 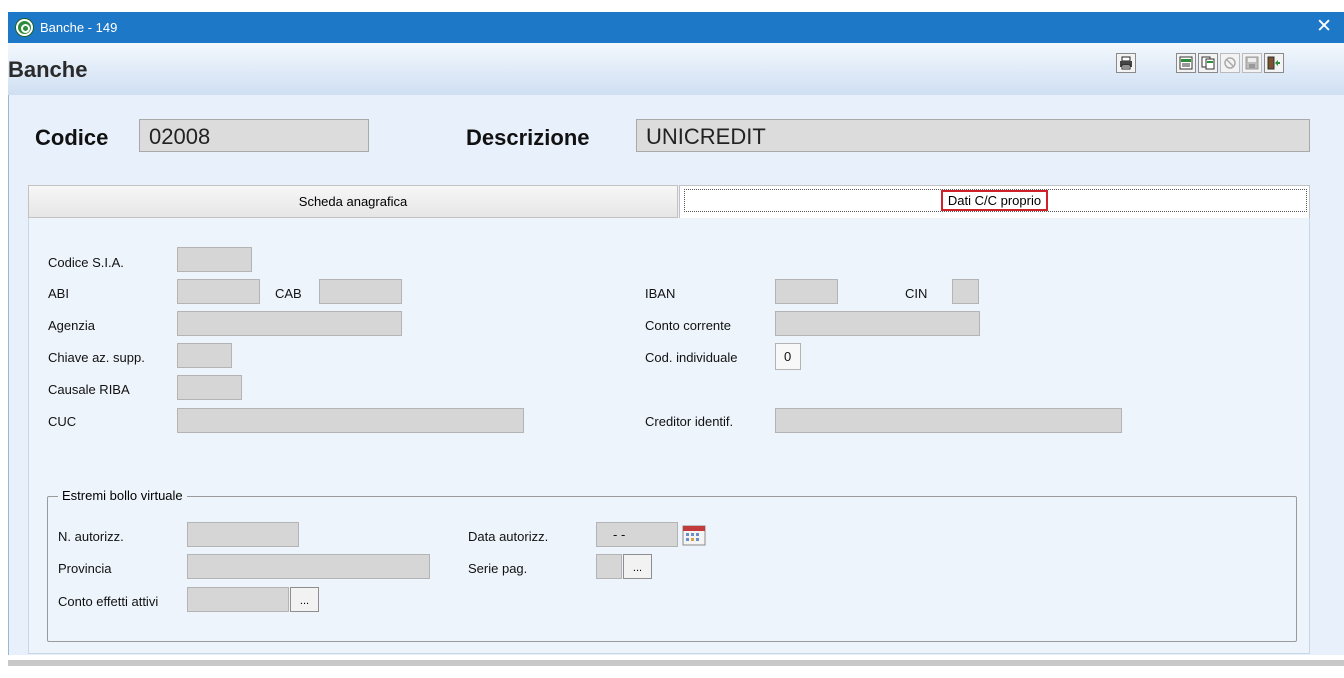 What do you see at coordinates (79, 27) in the screenshot?
I see `window-title: Banche - 149` at bounding box center [79, 27].